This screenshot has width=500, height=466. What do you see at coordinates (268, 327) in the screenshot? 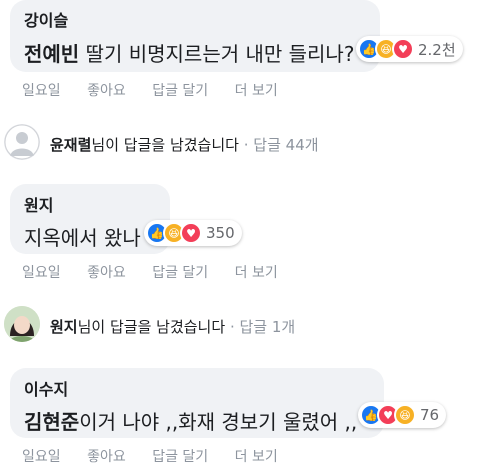
I see `reply-count: 답글 1개` at bounding box center [268, 327].